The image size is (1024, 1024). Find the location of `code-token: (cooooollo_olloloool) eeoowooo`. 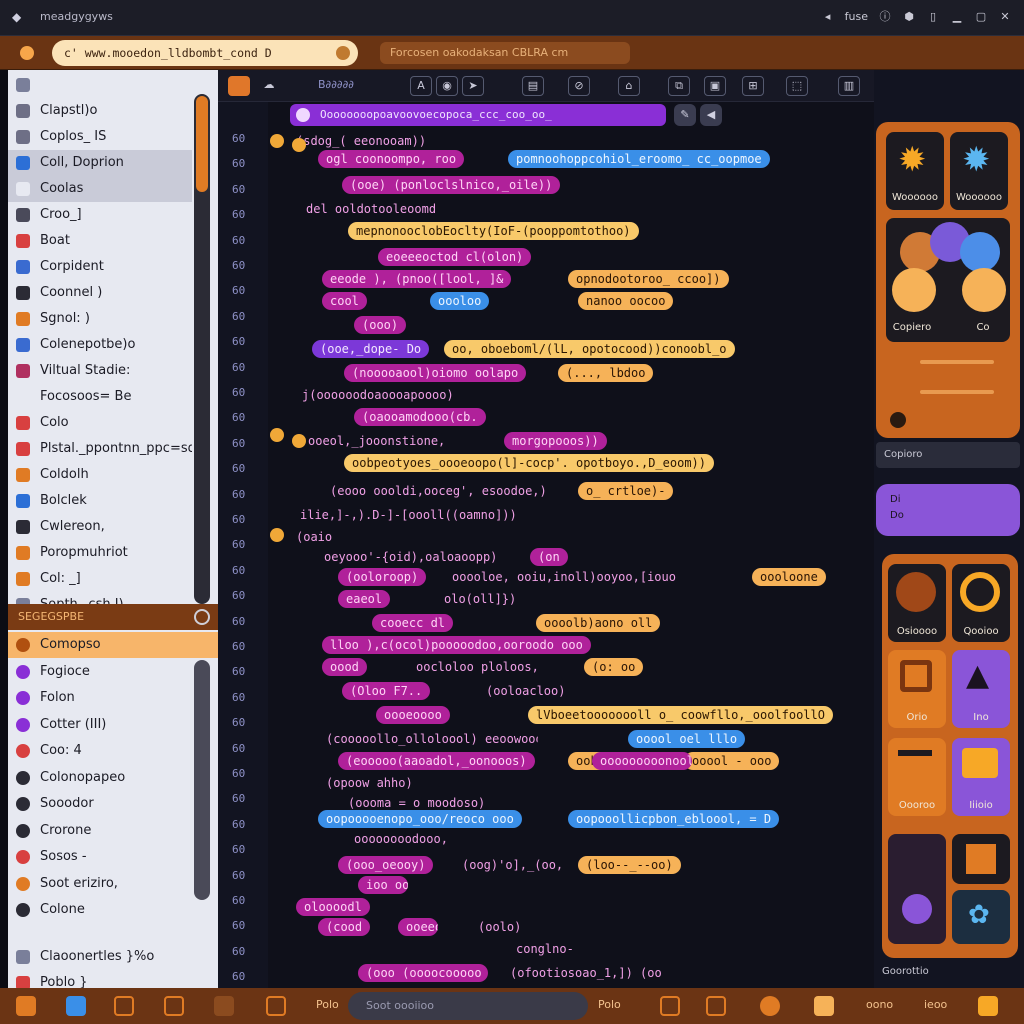

code-token: (cooooollo_olloloool) eeoowooo is located at coordinates (428, 739).